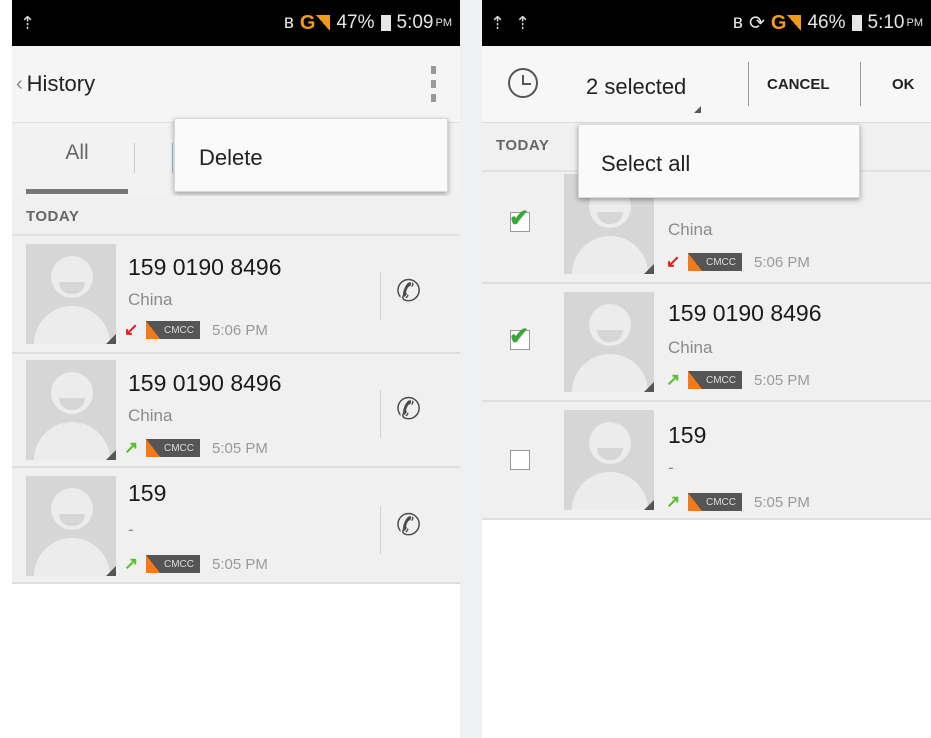  What do you see at coordinates (719, 161) in the screenshot?
I see `selection-popup-menu: Select all` at bounding box center [719, 161].